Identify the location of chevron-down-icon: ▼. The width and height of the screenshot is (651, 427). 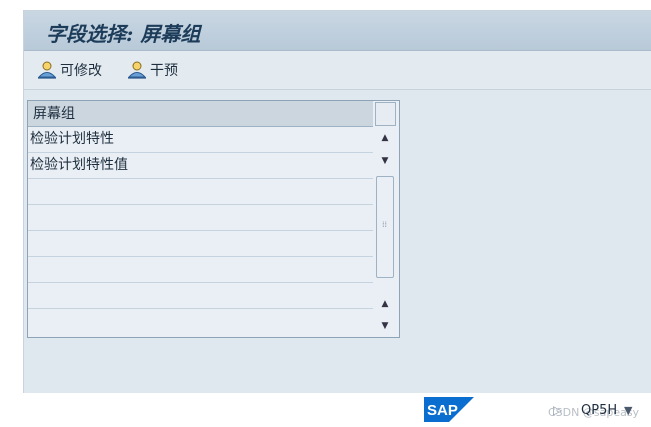
(628, 410).